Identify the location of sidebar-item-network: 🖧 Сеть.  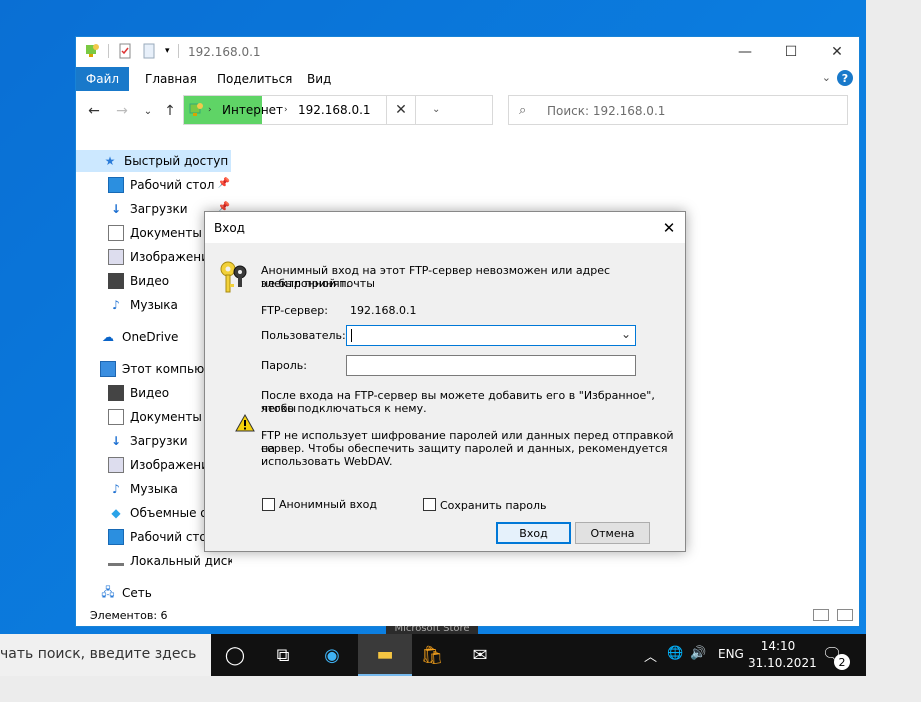
(154, 593).